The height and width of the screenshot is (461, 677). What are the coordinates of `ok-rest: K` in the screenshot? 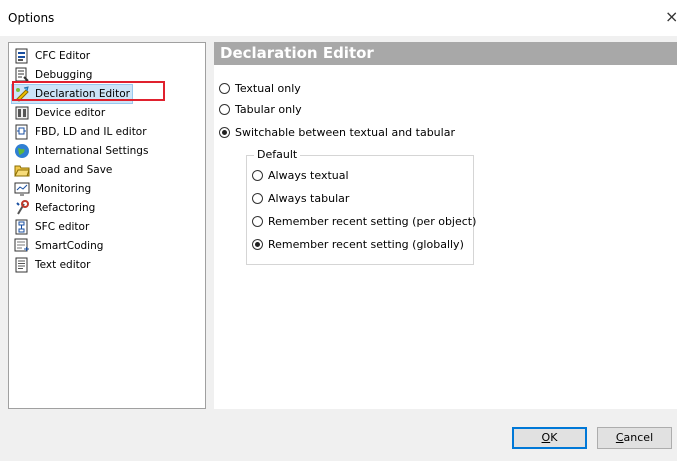 It's located at (554, 437).